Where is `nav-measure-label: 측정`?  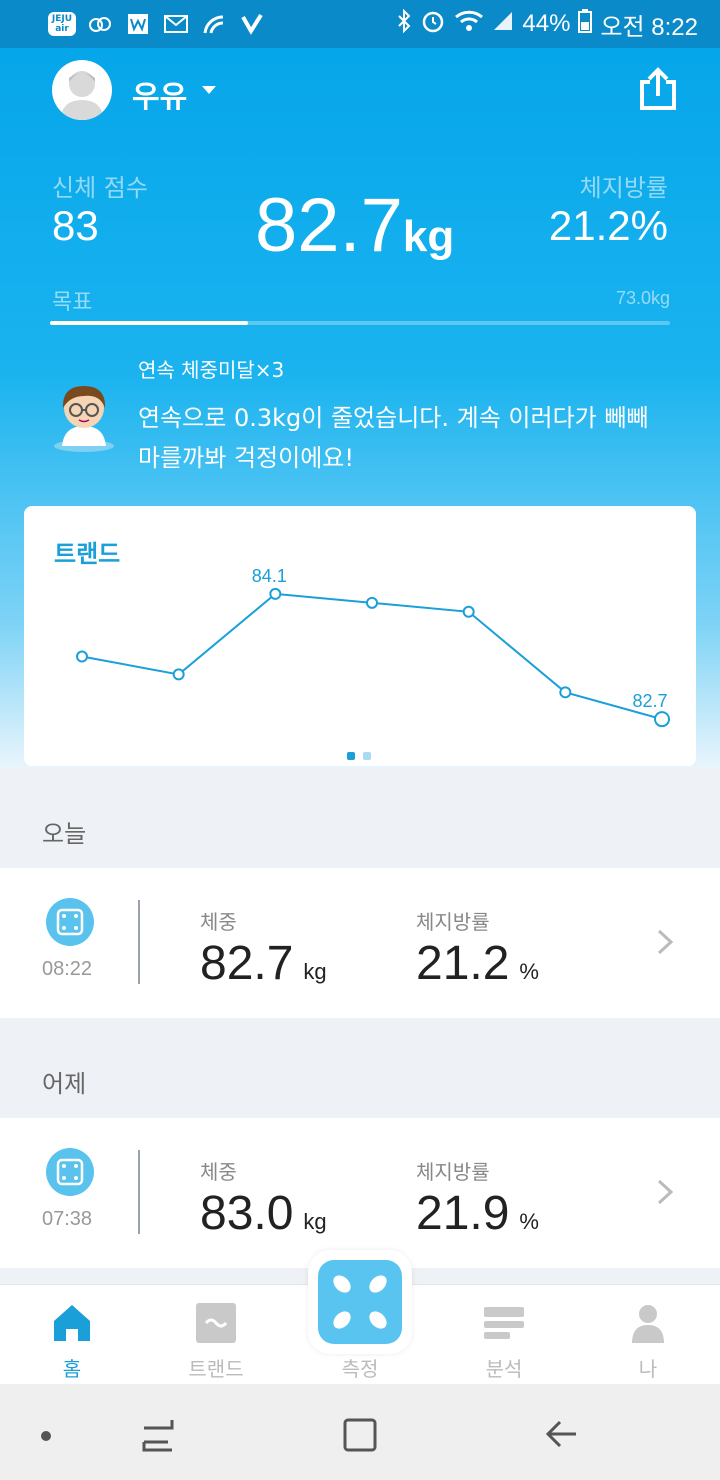
nav-measure-label: 측정 is located at coordinates (360, 1369).